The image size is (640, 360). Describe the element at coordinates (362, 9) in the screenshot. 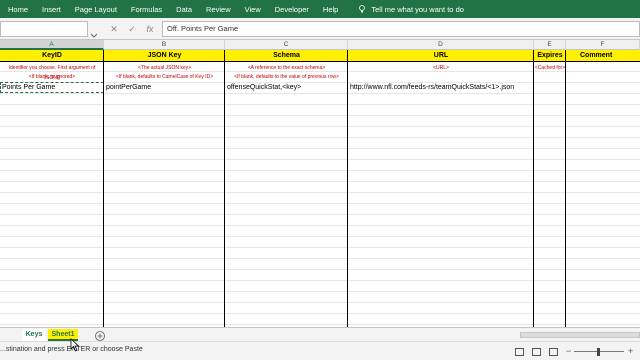

I see `lightbulb-icon` at that location.